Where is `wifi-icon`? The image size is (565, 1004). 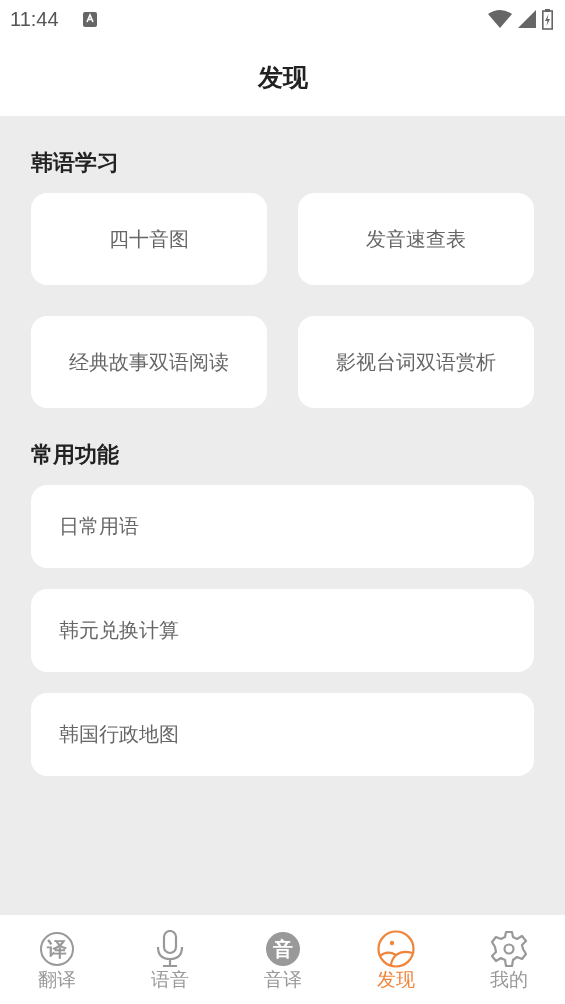
wifi-icon is located at coordinates (500, 19).